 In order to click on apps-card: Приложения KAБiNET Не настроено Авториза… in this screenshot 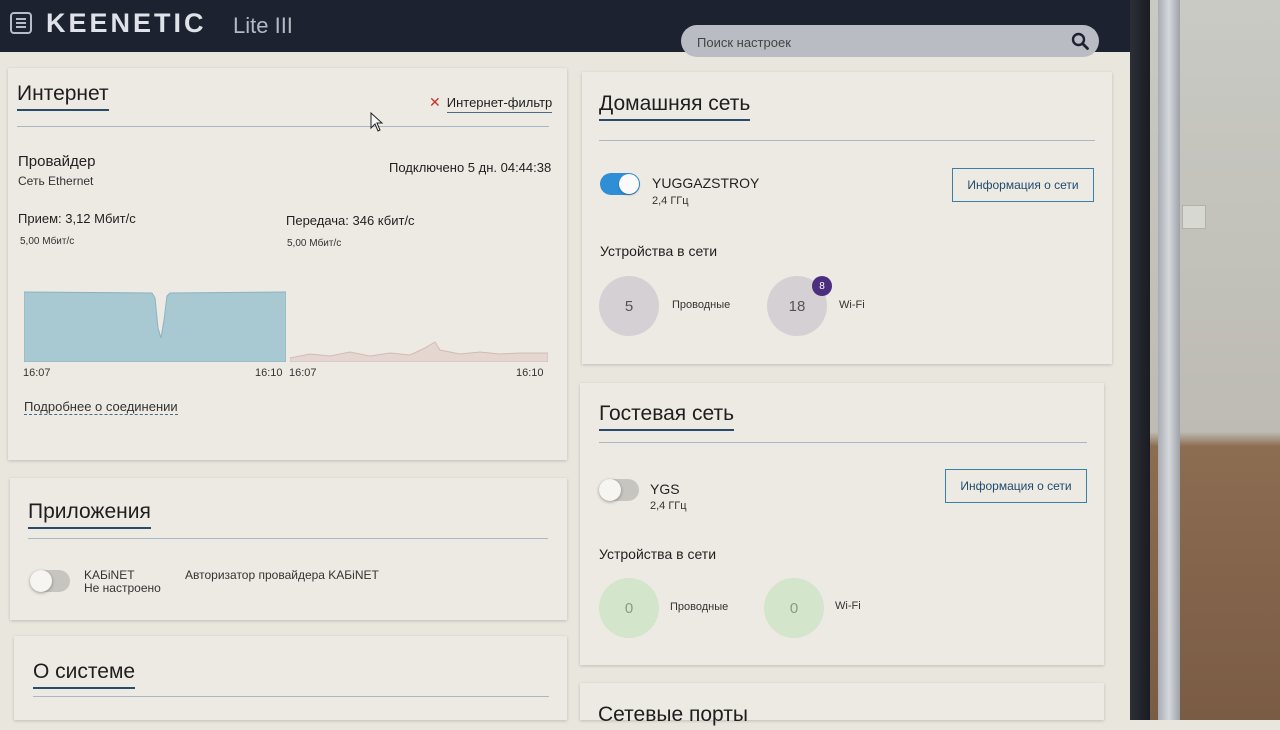, I will do `click(288, 549)`.